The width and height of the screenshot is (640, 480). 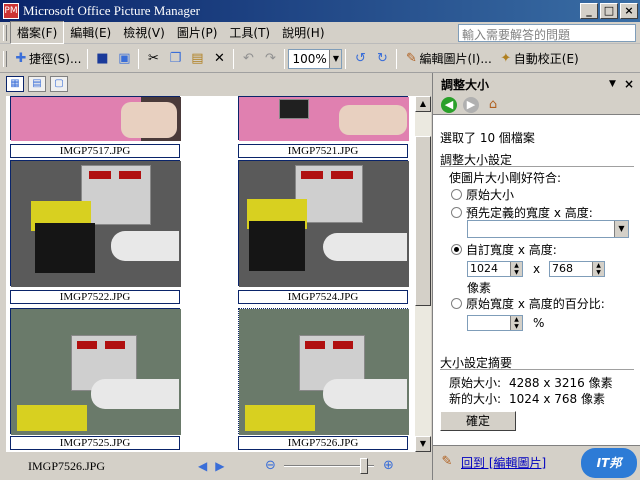 I want to click on radio-predefined-size: 預先定義的寬度 x 高度:, so click(x=522, y=212).